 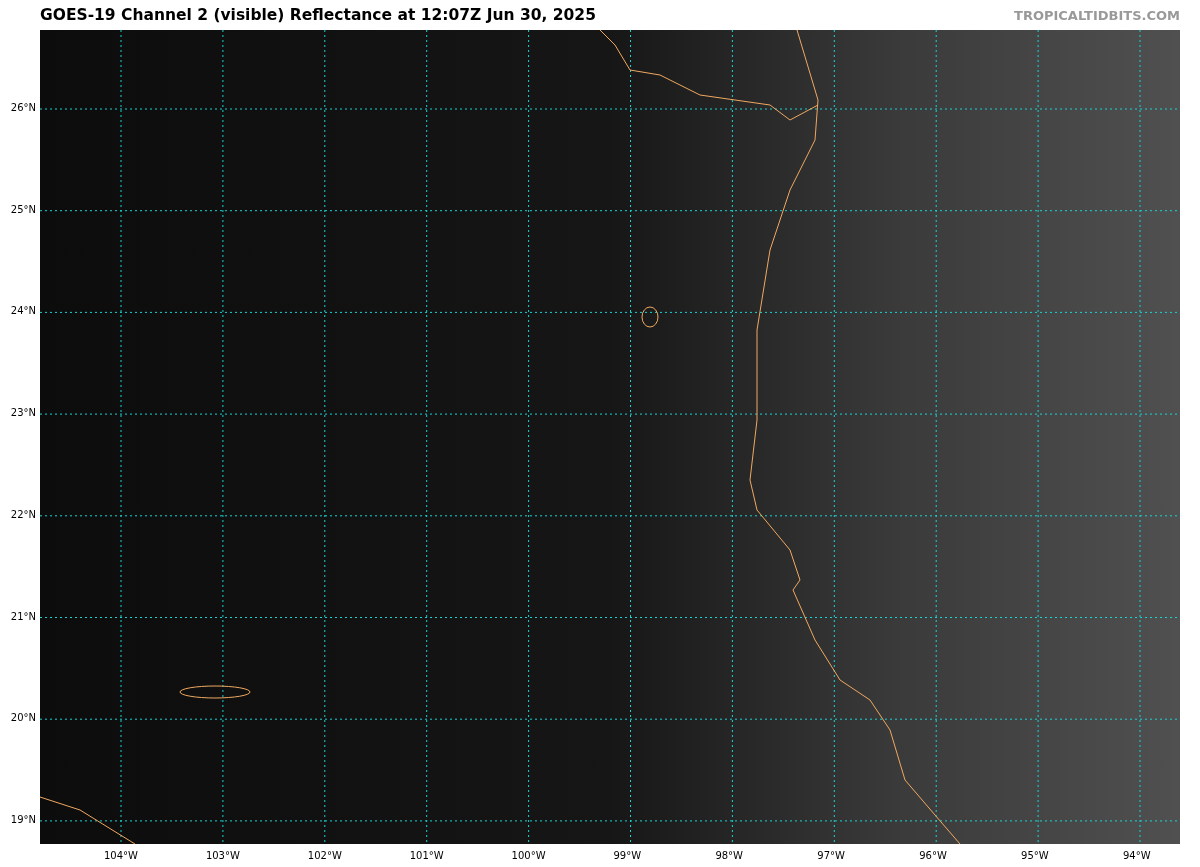 I want to click on longitude-label: 101°W, so click(x=426, y=855).